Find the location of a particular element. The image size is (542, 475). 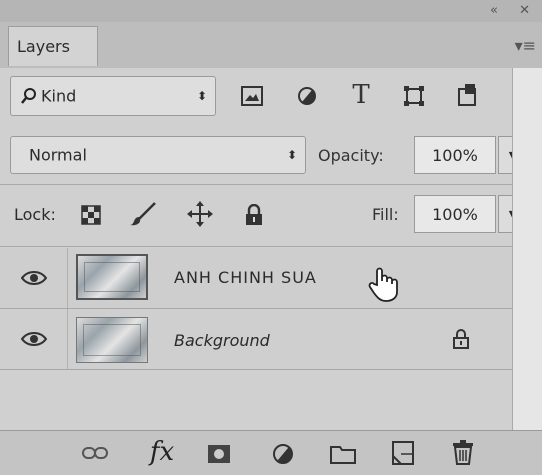

layer-row-background: Background is located at coordinates (256, 339).